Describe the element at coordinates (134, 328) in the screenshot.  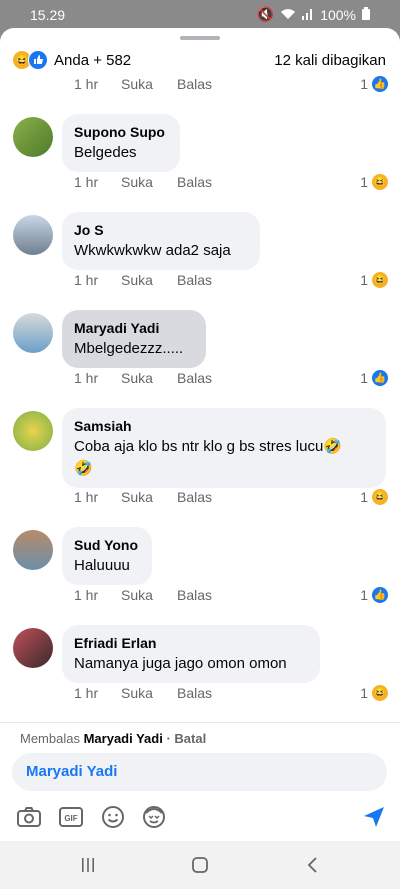
I see `commenter-name: Maryadi Yadi` at that location.